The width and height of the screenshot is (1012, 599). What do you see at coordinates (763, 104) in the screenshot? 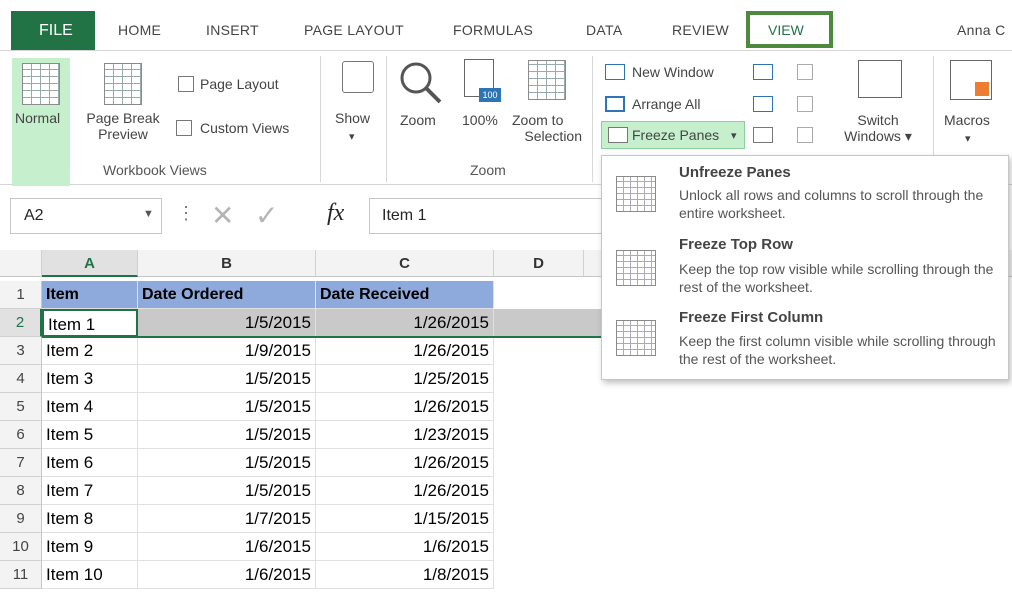
I see `hide-icon` at bounding box center [763, 104].